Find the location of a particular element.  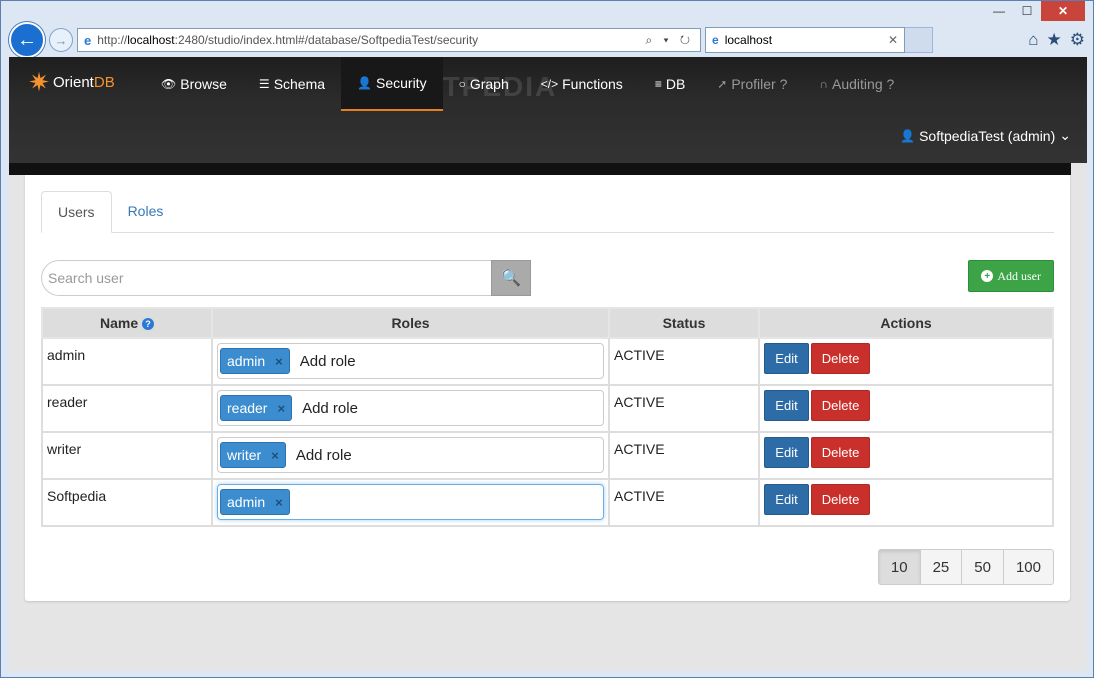

forward-icon: → is located at coordinates (61, 40).